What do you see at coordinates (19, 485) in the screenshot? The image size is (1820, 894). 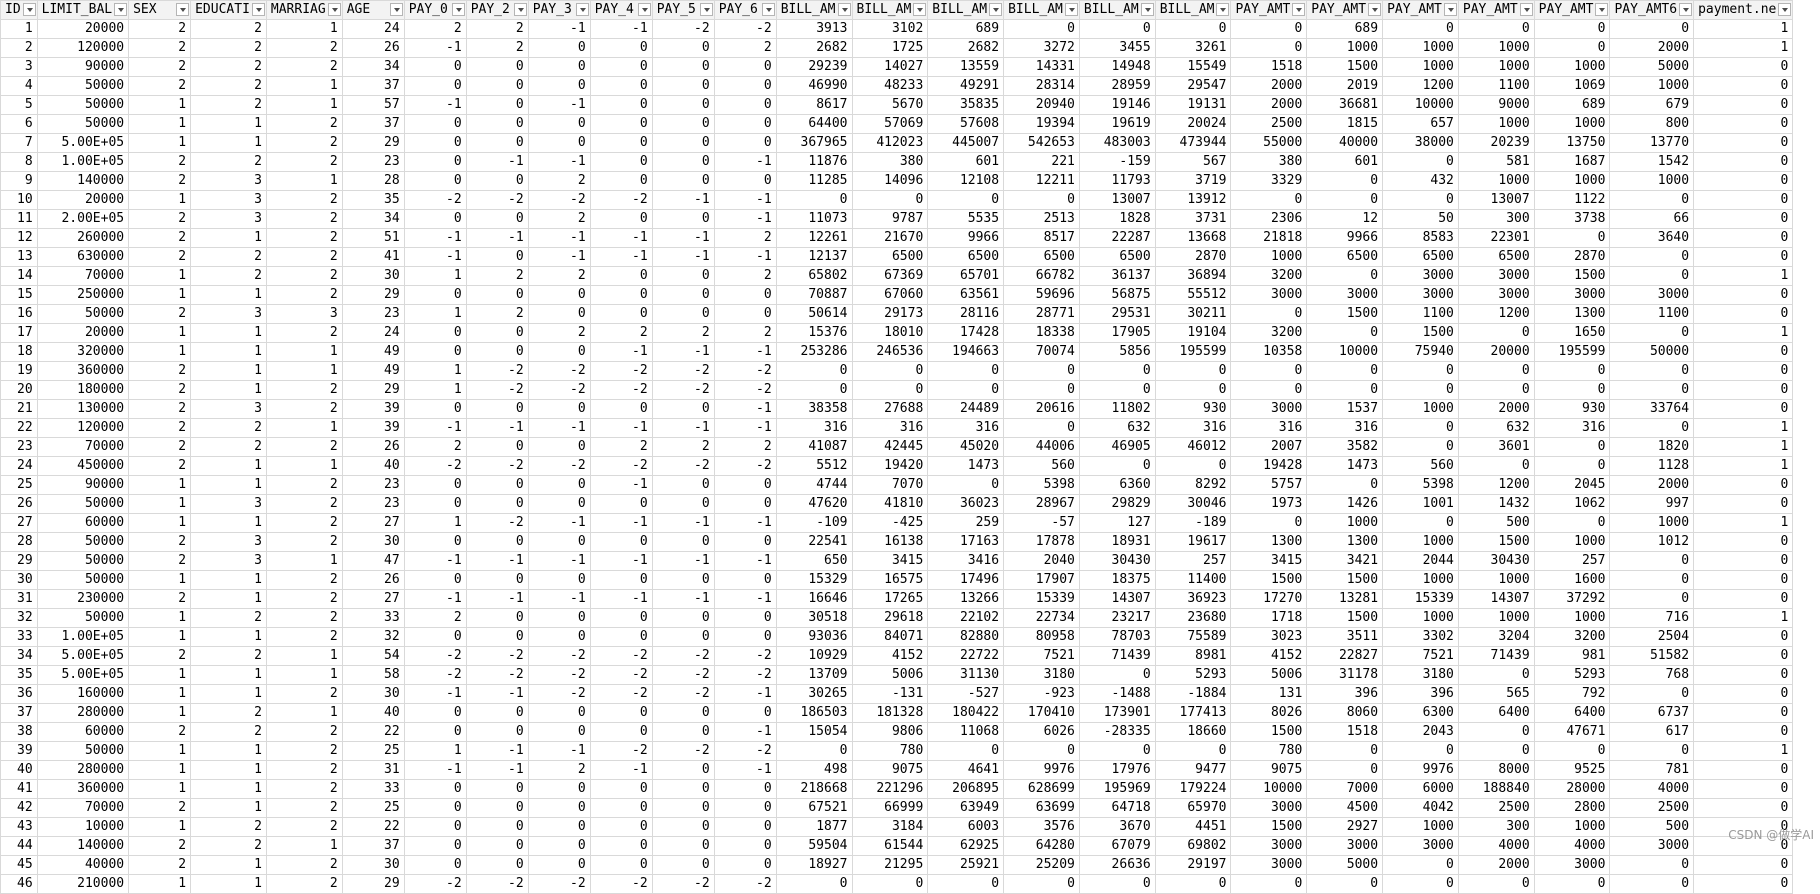 I see `row-id-cell: 25` at bounding box center [19, 485].